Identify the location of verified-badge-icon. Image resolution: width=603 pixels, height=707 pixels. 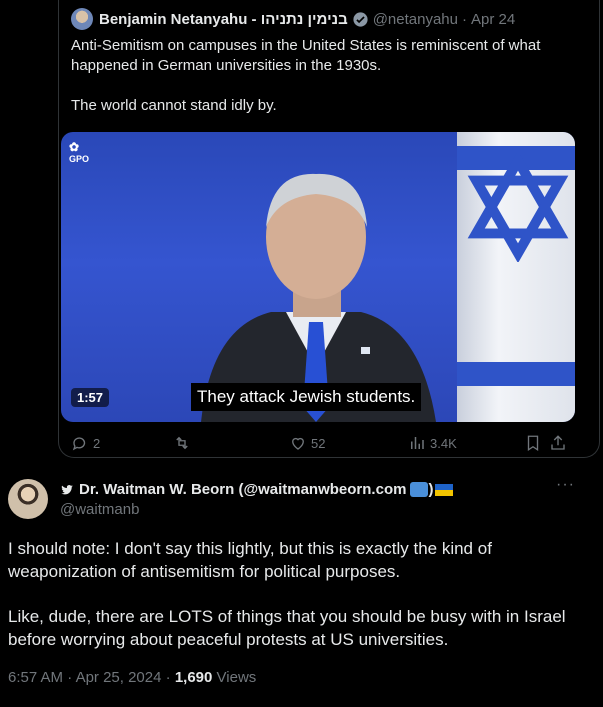
(360, 19).